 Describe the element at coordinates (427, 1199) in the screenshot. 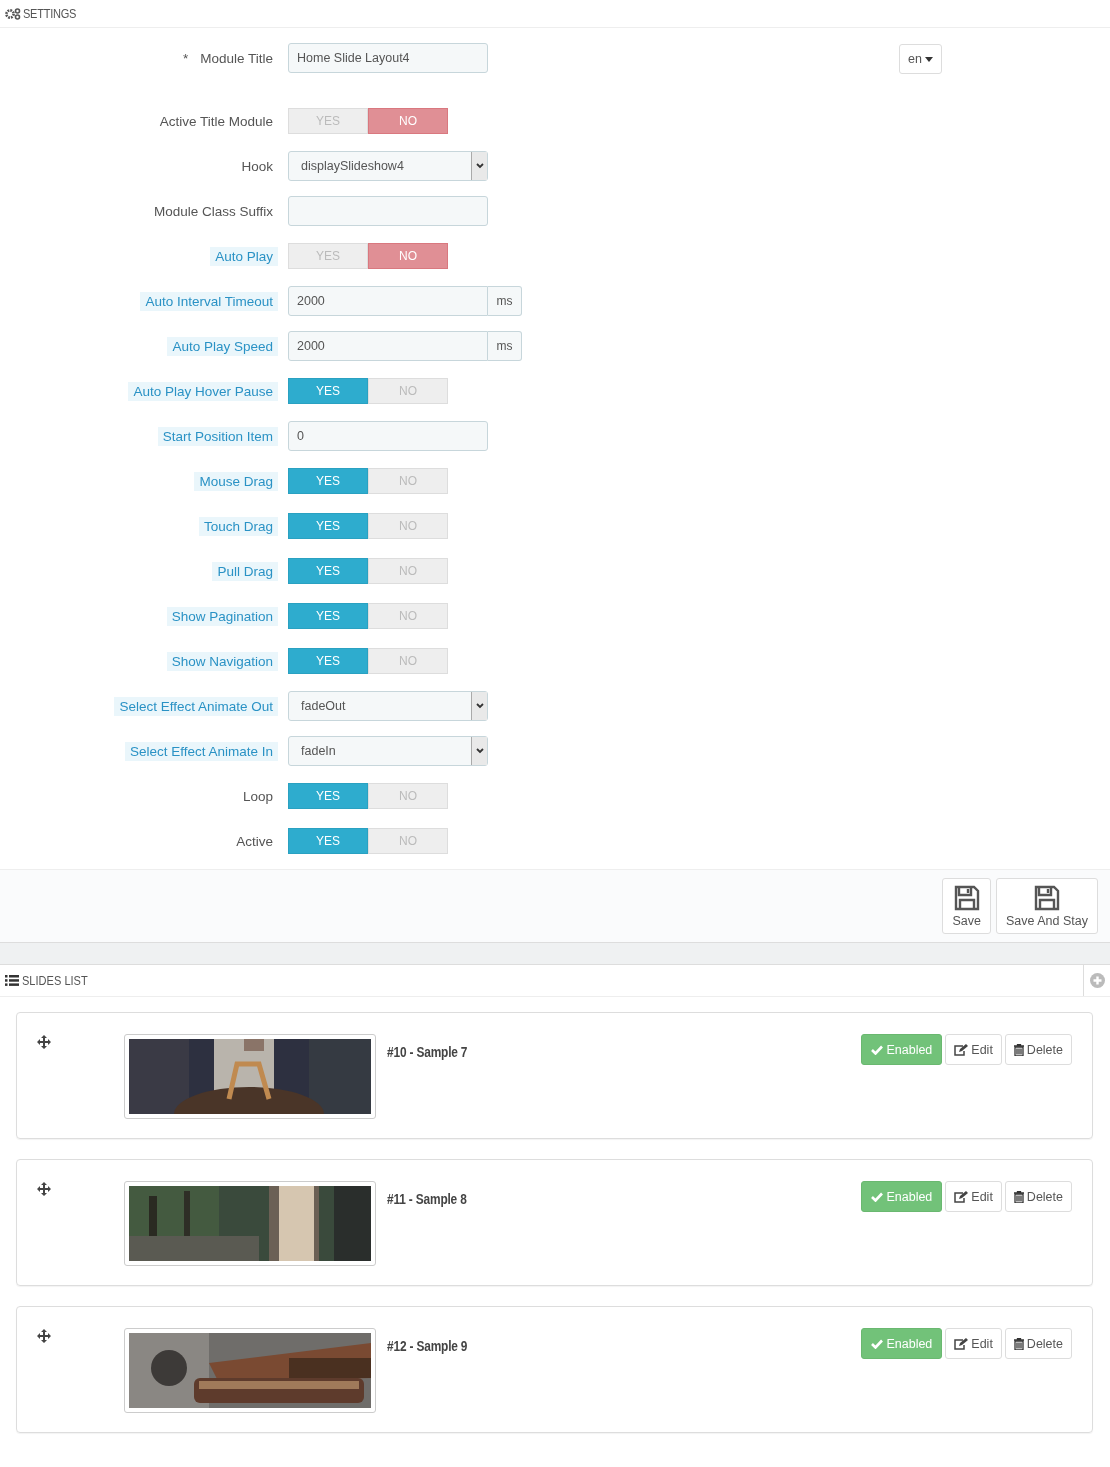

I see `slide-title: #11 - Sample 8` at that location.